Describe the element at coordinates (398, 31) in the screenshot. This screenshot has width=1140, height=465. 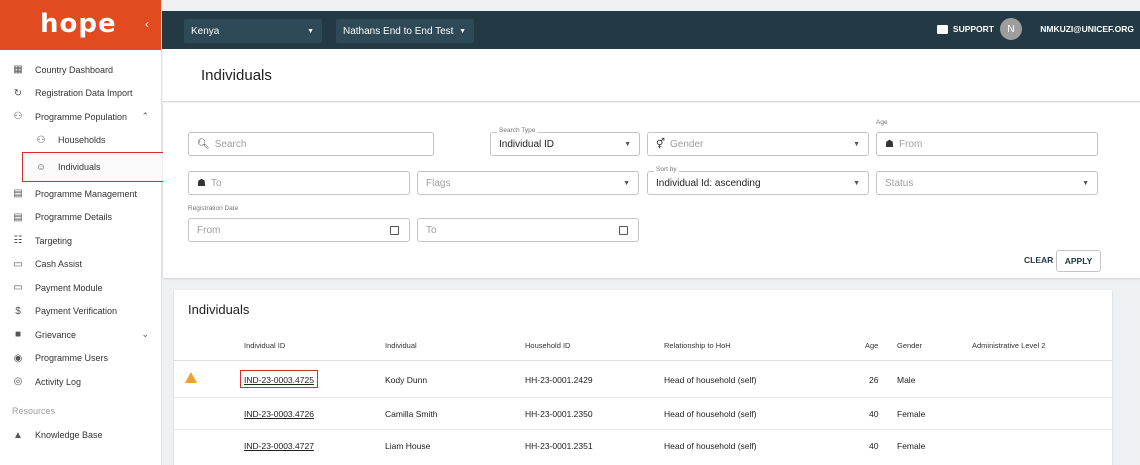
I see `programme-value: Nathans End to End Test` at that location.